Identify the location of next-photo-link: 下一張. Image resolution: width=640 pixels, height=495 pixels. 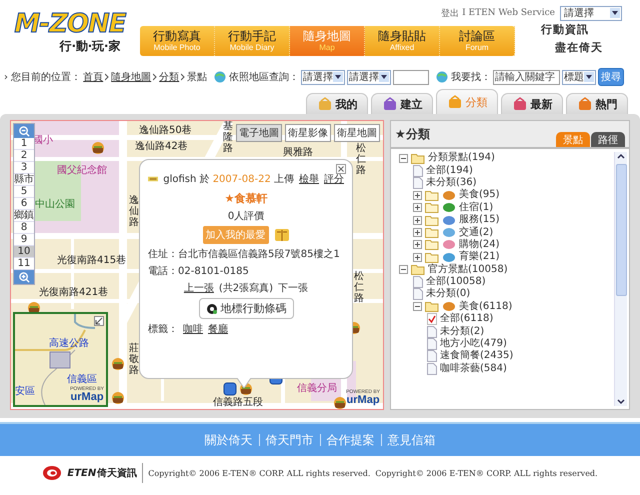
(293, 288).